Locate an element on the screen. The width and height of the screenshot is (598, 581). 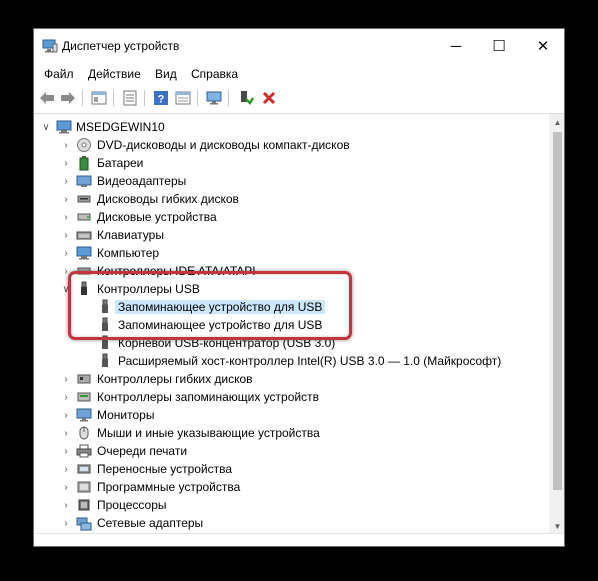
tree-category: › Клавиатуры is located at coordinates (290, 235).